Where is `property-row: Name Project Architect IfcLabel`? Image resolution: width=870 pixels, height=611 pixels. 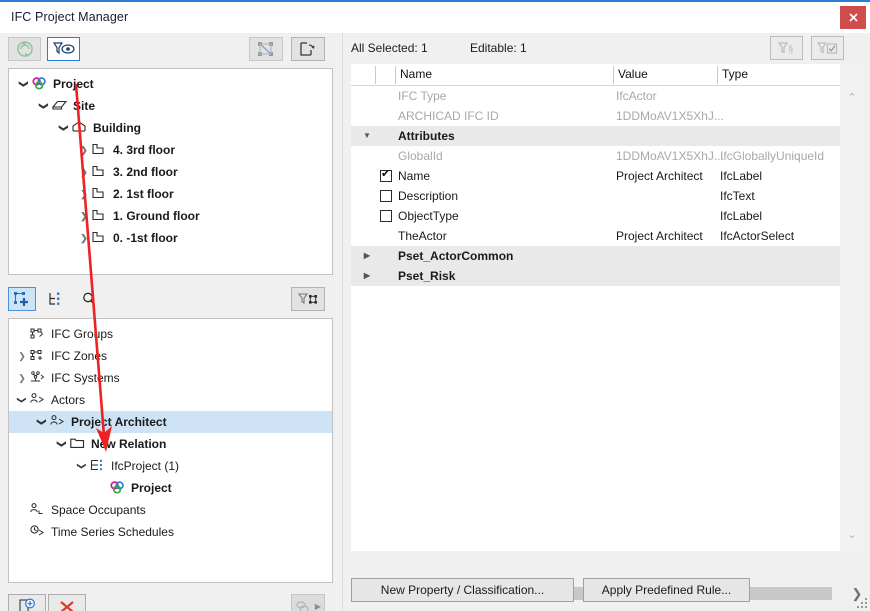
property-row: Name Project Architect IfcLabel is located at coordinates (595, 176).